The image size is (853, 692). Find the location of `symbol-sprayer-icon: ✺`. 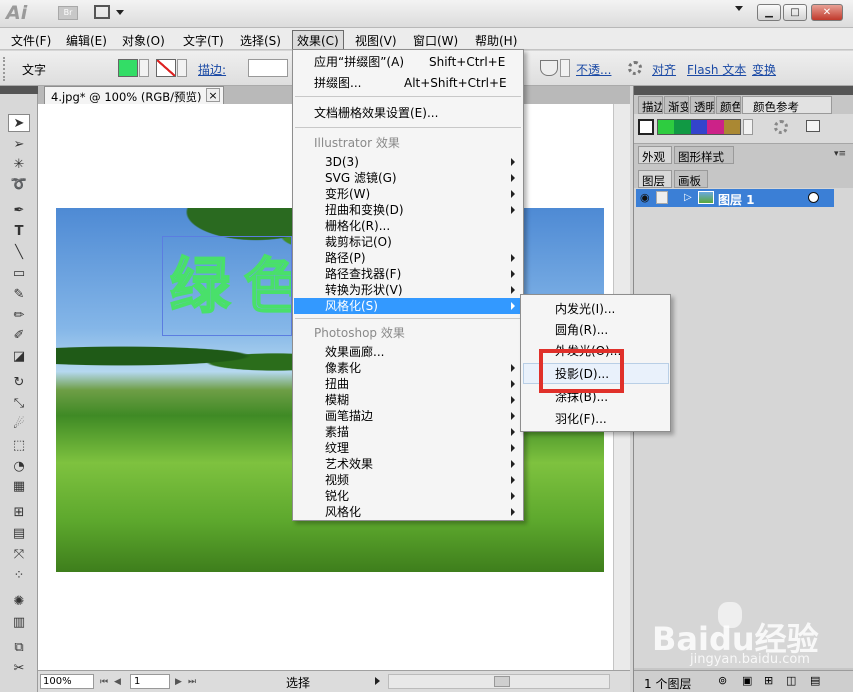

symbol-sprayer-icon: ✺ is located at coordinates (19, 602).